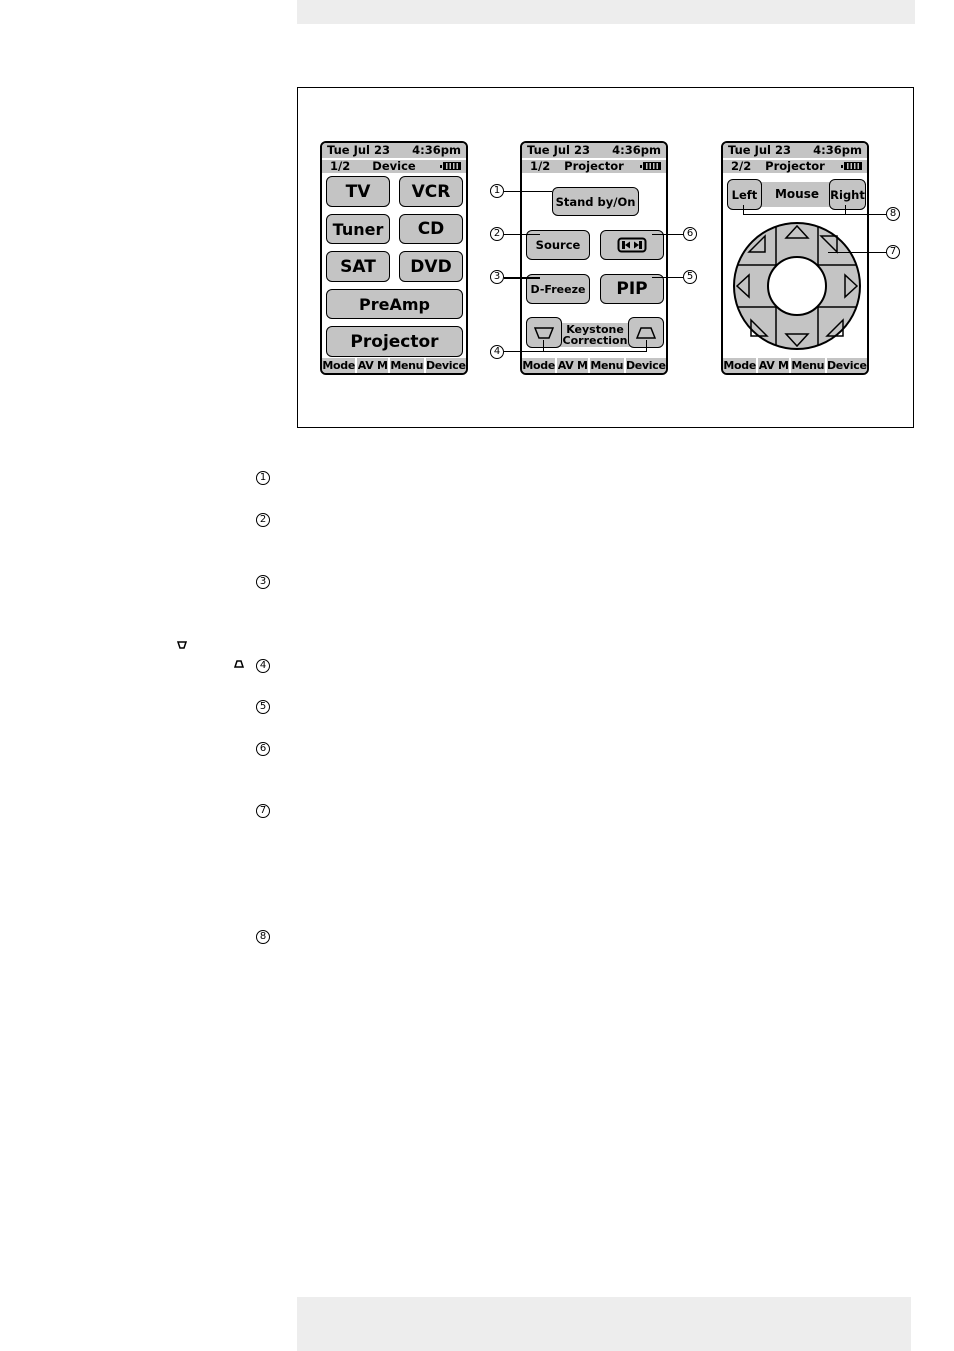  I want to click on callout-6: 6, so click(690, 234).